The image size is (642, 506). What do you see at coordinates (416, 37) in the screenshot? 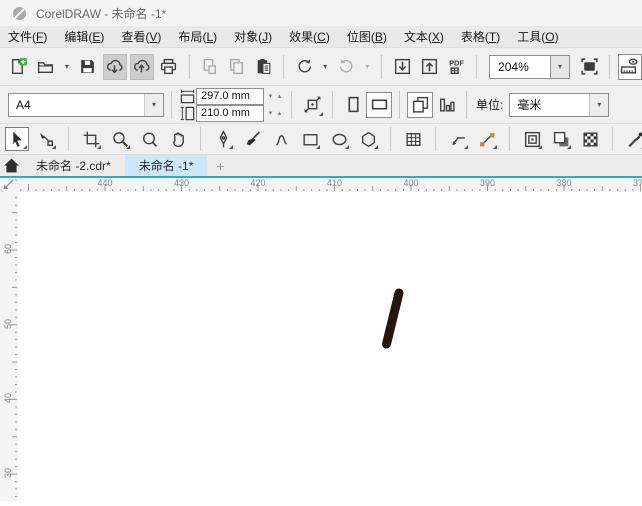
I see `menu-item-label: 文本` at bounding box center [416, 37].